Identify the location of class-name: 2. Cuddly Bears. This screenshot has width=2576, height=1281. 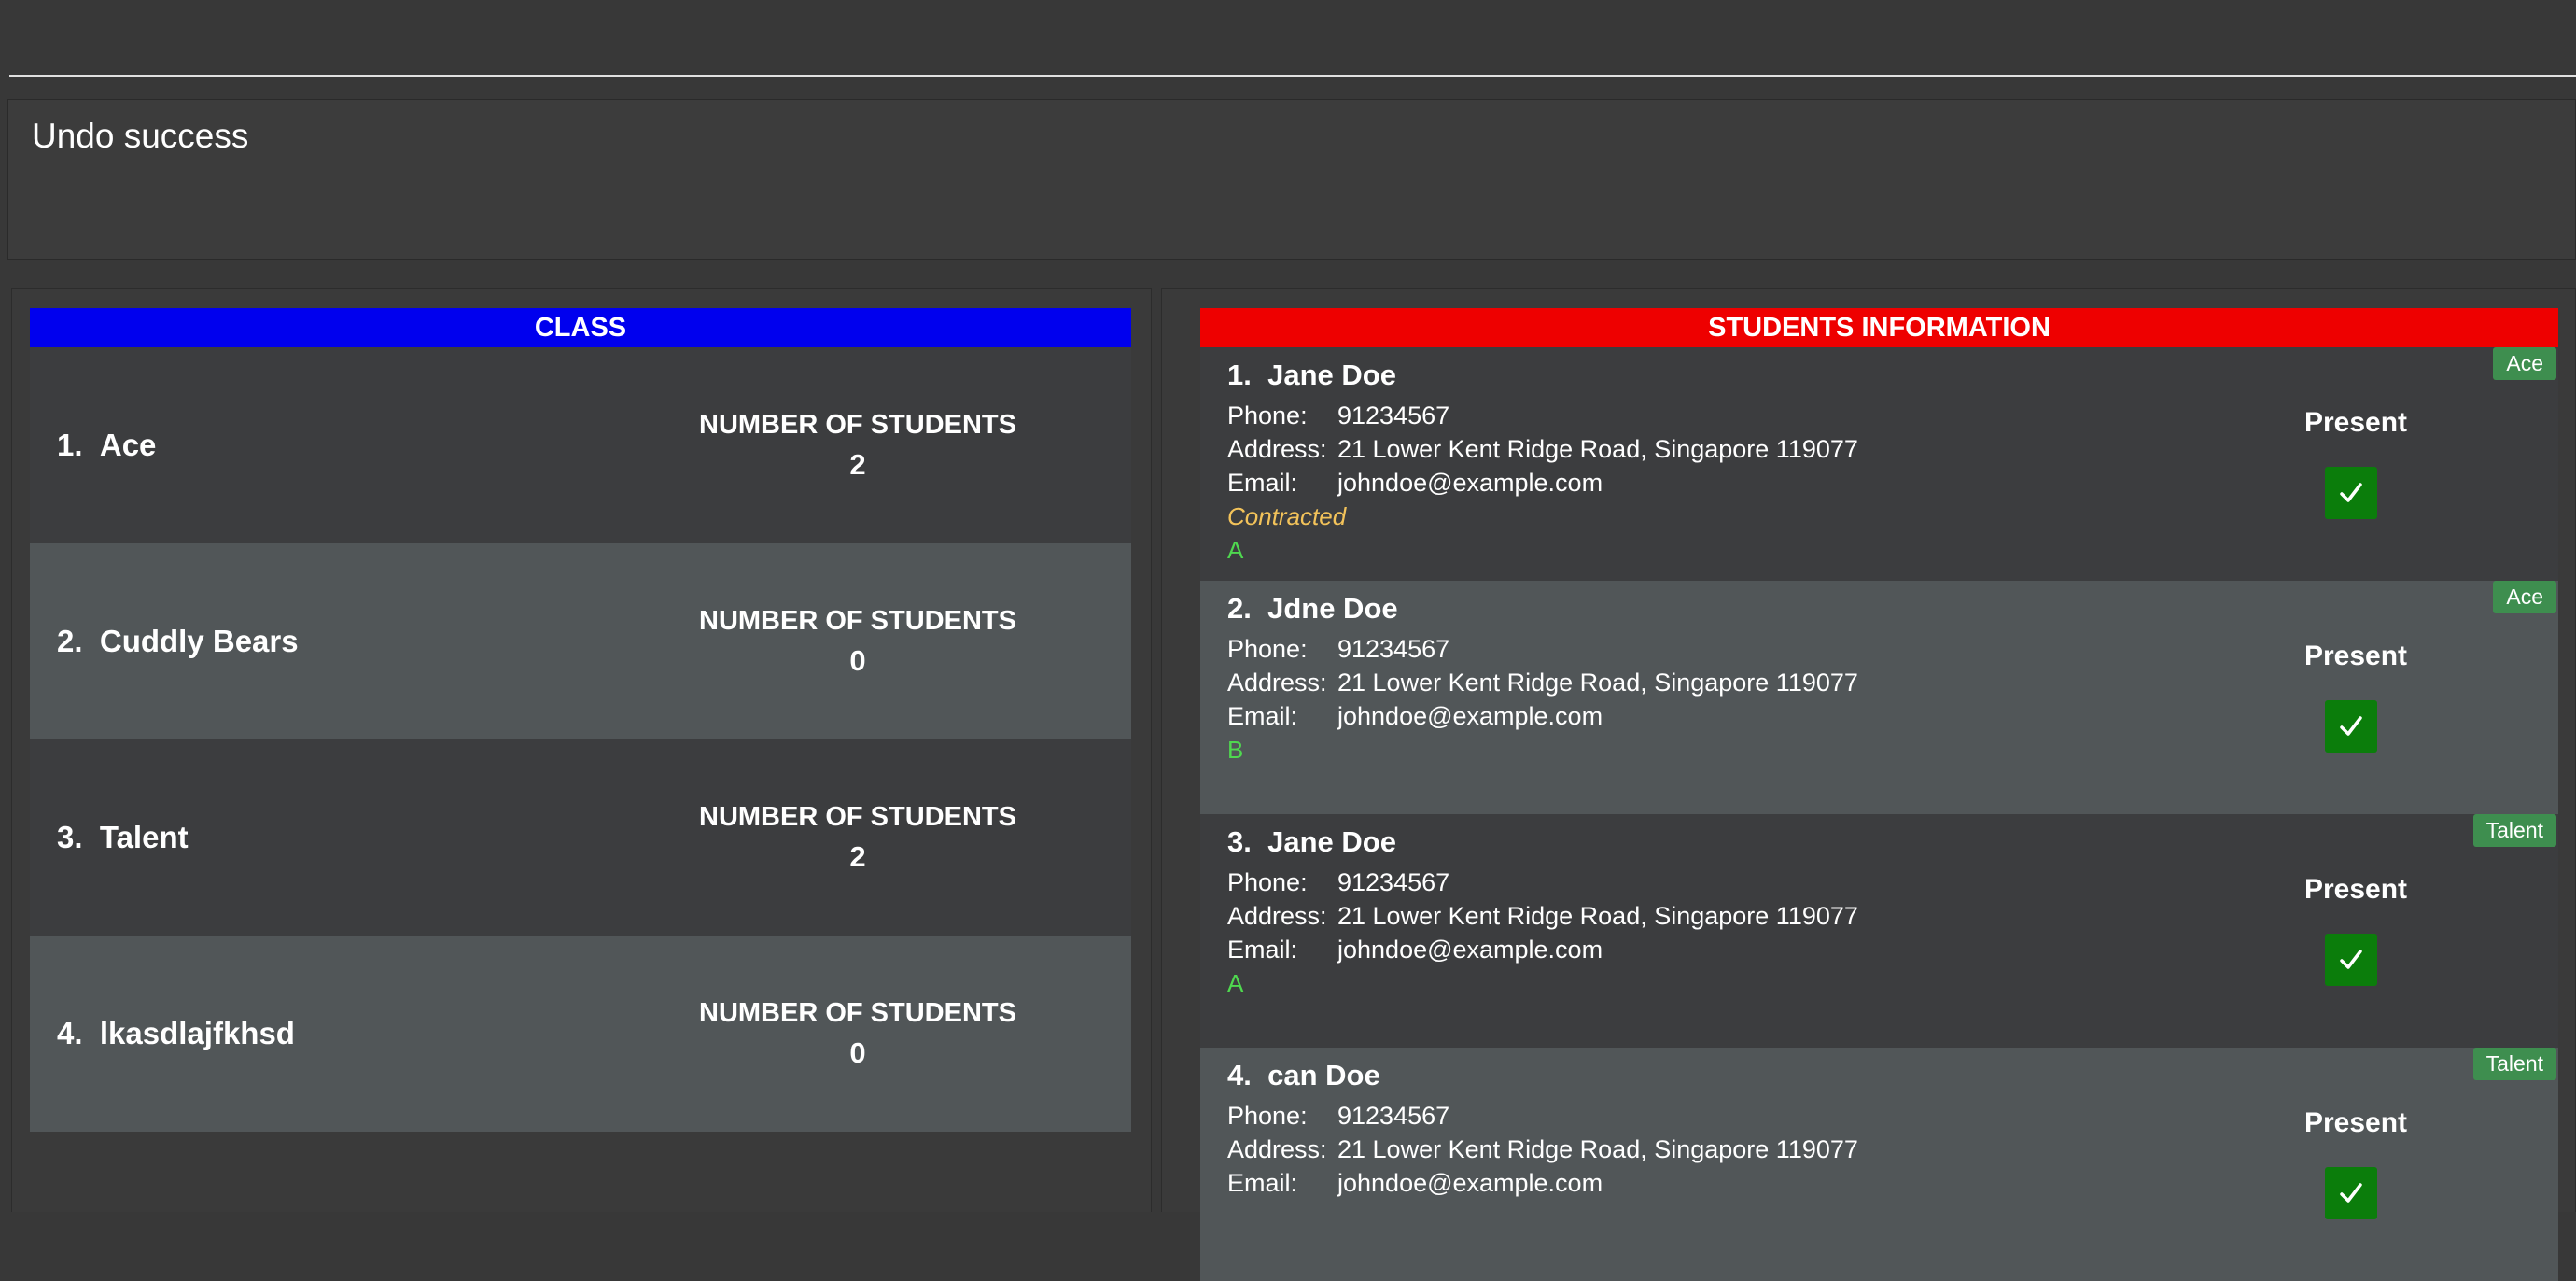
(178, 641).